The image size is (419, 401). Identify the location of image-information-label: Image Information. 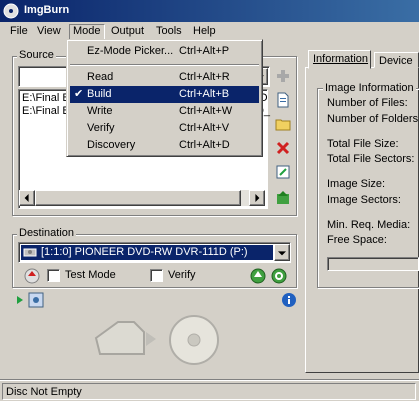
(369, 88).